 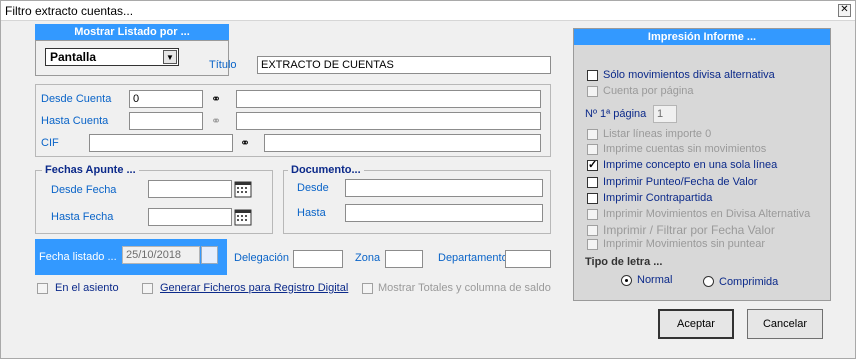 What do you see at coordinates (592, 134) in the screenshot?
I see `listar-lineas-checkbox` at bounding box center [592, 134].